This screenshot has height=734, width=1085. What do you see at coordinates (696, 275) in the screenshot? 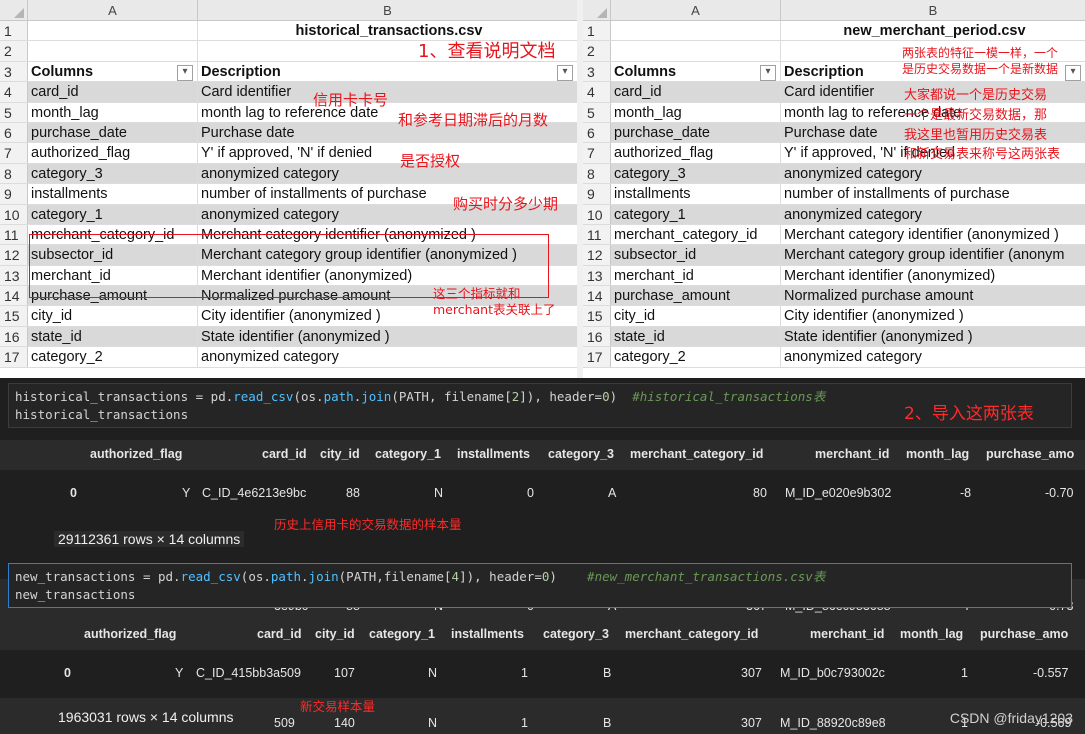
I see `cell-a: merchant_id` at bounding box center [696, 275].